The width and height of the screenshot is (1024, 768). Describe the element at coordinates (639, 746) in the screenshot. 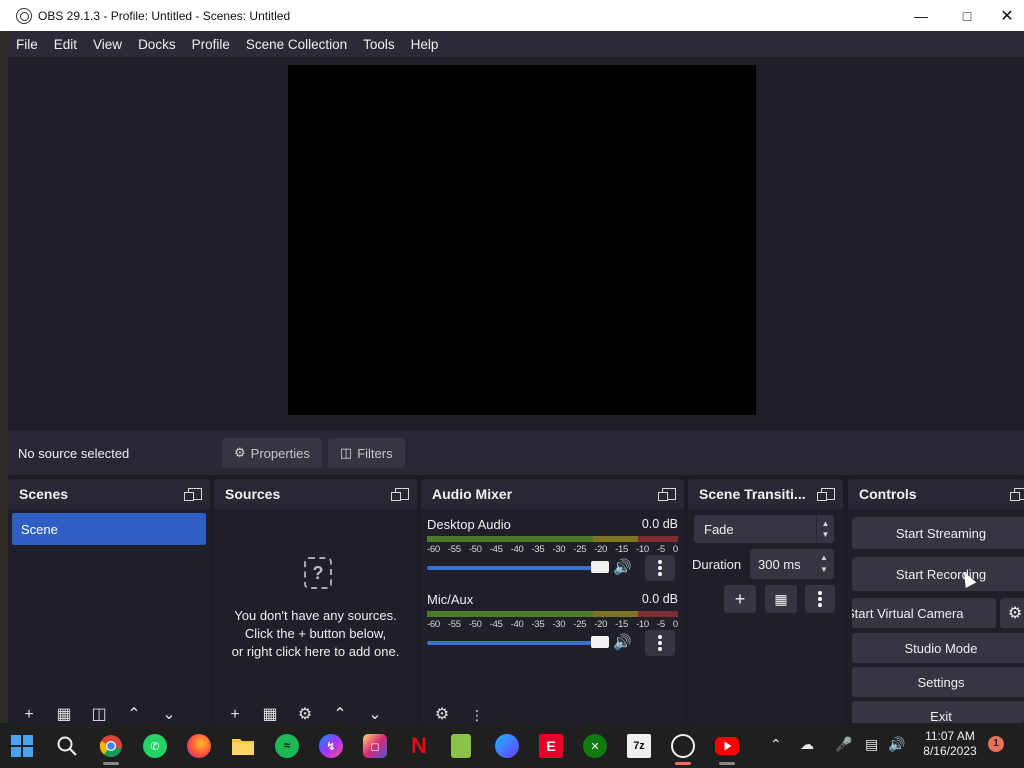

I see `sevenzip-icon: 7z` at that location.